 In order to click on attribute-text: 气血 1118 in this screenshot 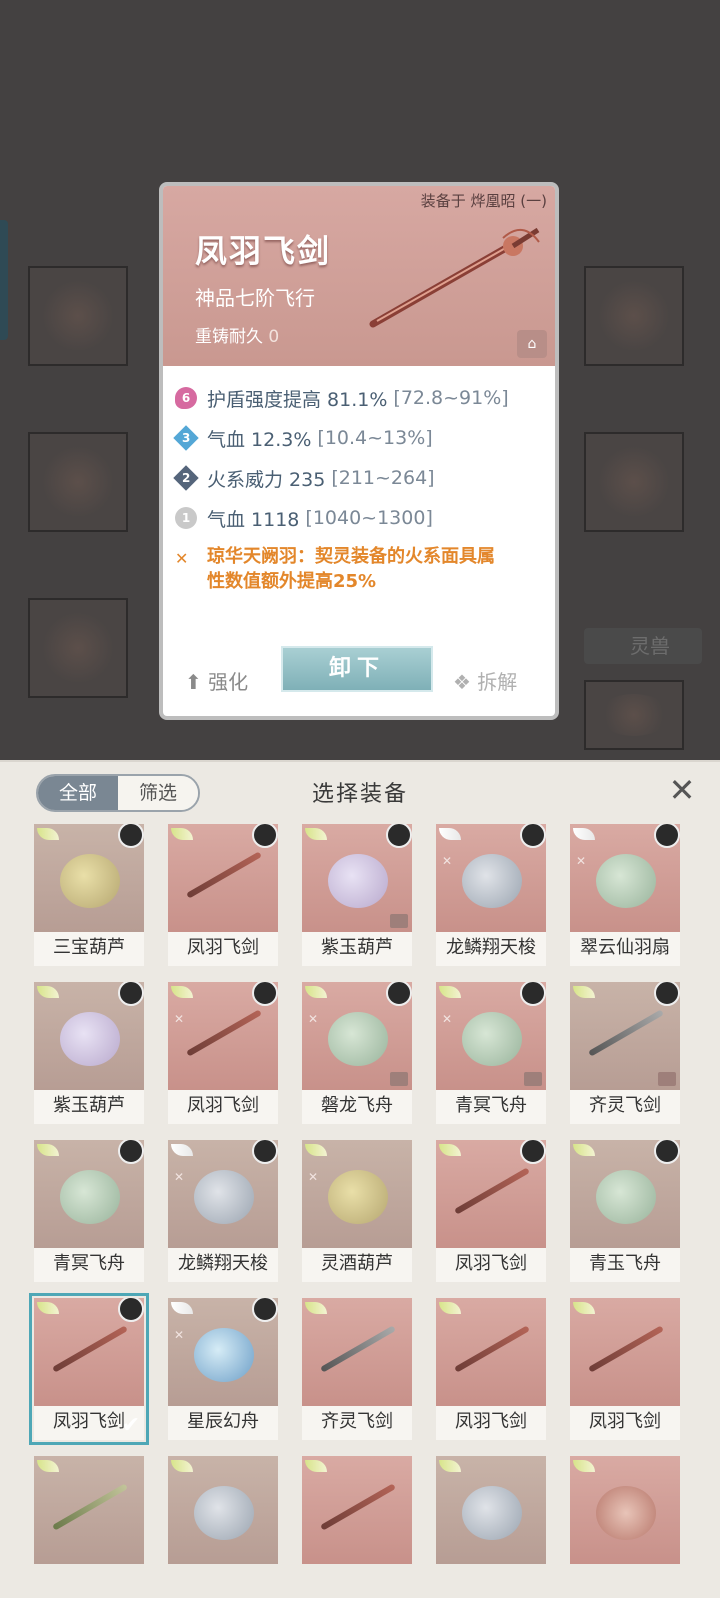, I will do `click(253, 519)`.